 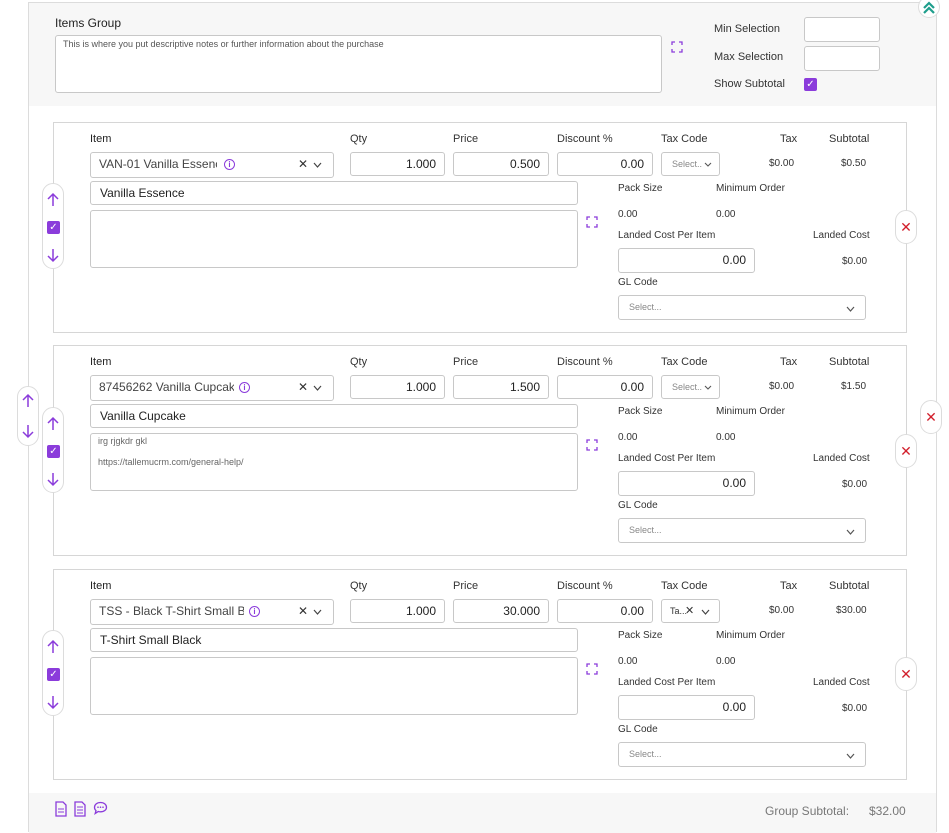 What do you see at coordinates (359, 362) in the screenshot?
I see `qty-column-label: Qty` at bounding box center [359, 362].